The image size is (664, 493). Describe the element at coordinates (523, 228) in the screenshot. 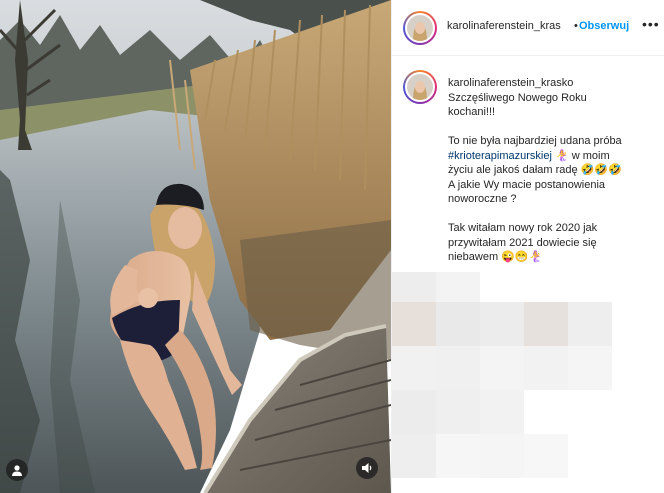

I see `caption-line: Tak witałam nowy rok 2020 jak` at that location.